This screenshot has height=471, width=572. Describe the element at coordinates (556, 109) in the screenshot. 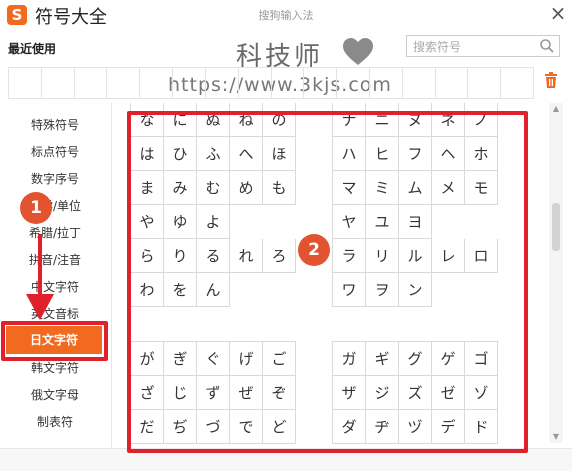

I see `scroll-up-icon: ▲` at that location.